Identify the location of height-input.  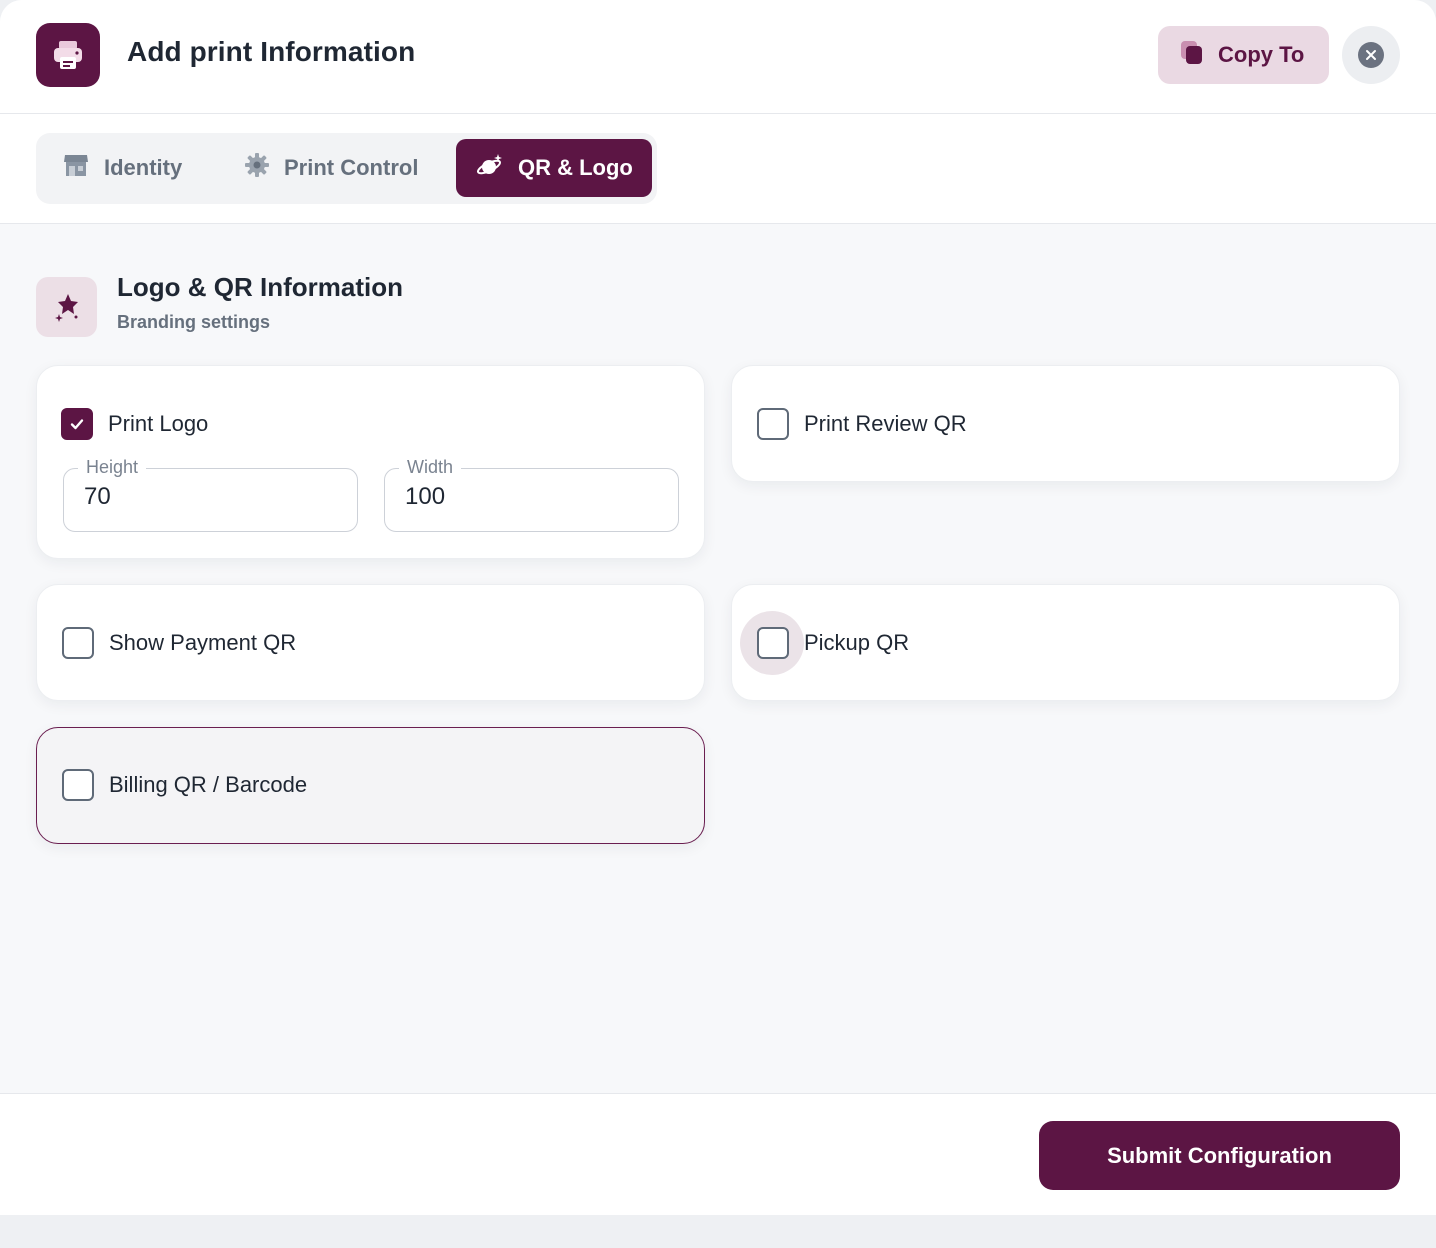
(204, 497).